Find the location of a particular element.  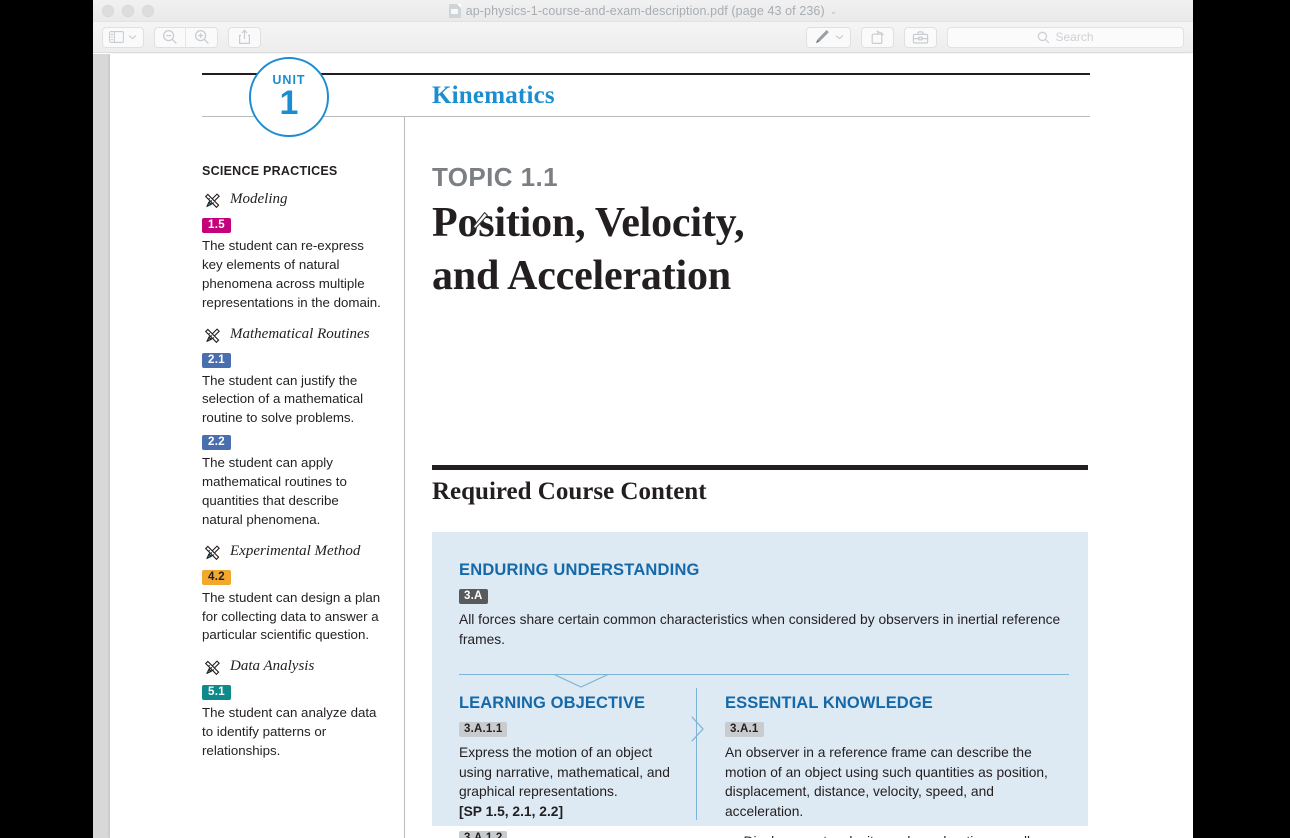

window-toolbar: Search is located at coordinates (643, 37).